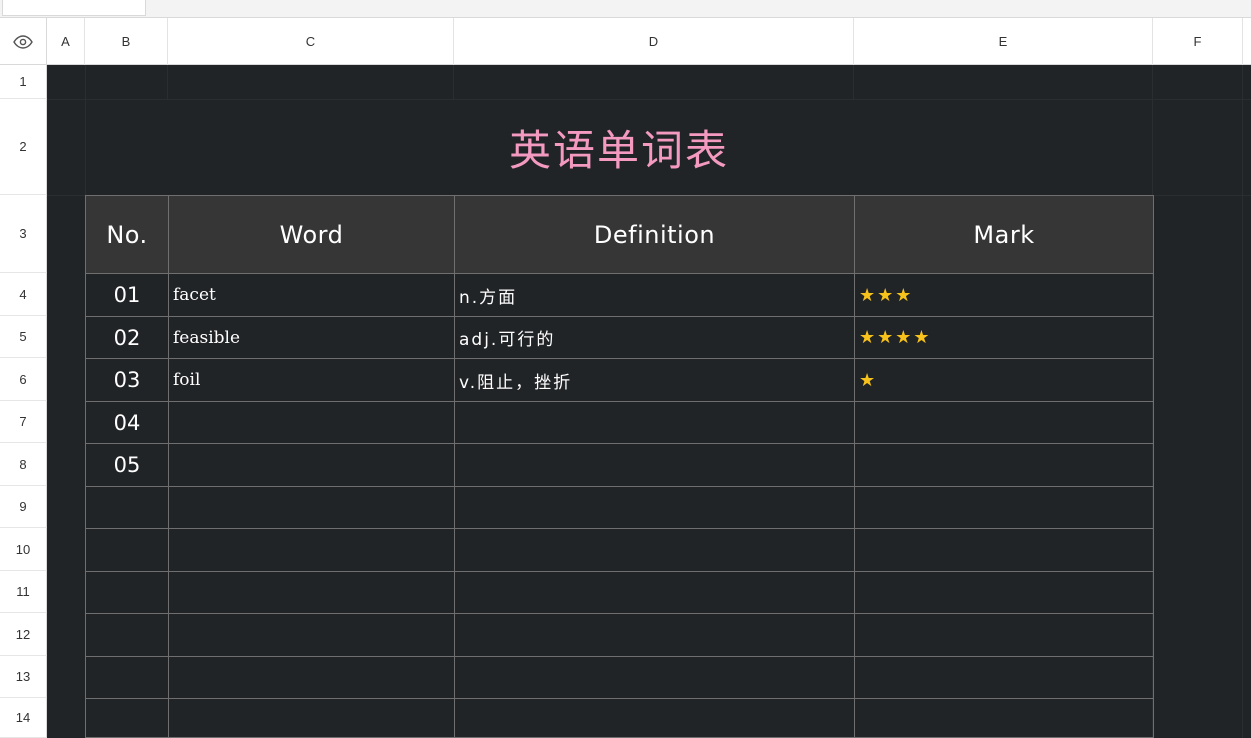  What do you see at coordinates (1198, 41) in the screenshot?
I see `column-header-f: F` at bounding box center [1198, 41].